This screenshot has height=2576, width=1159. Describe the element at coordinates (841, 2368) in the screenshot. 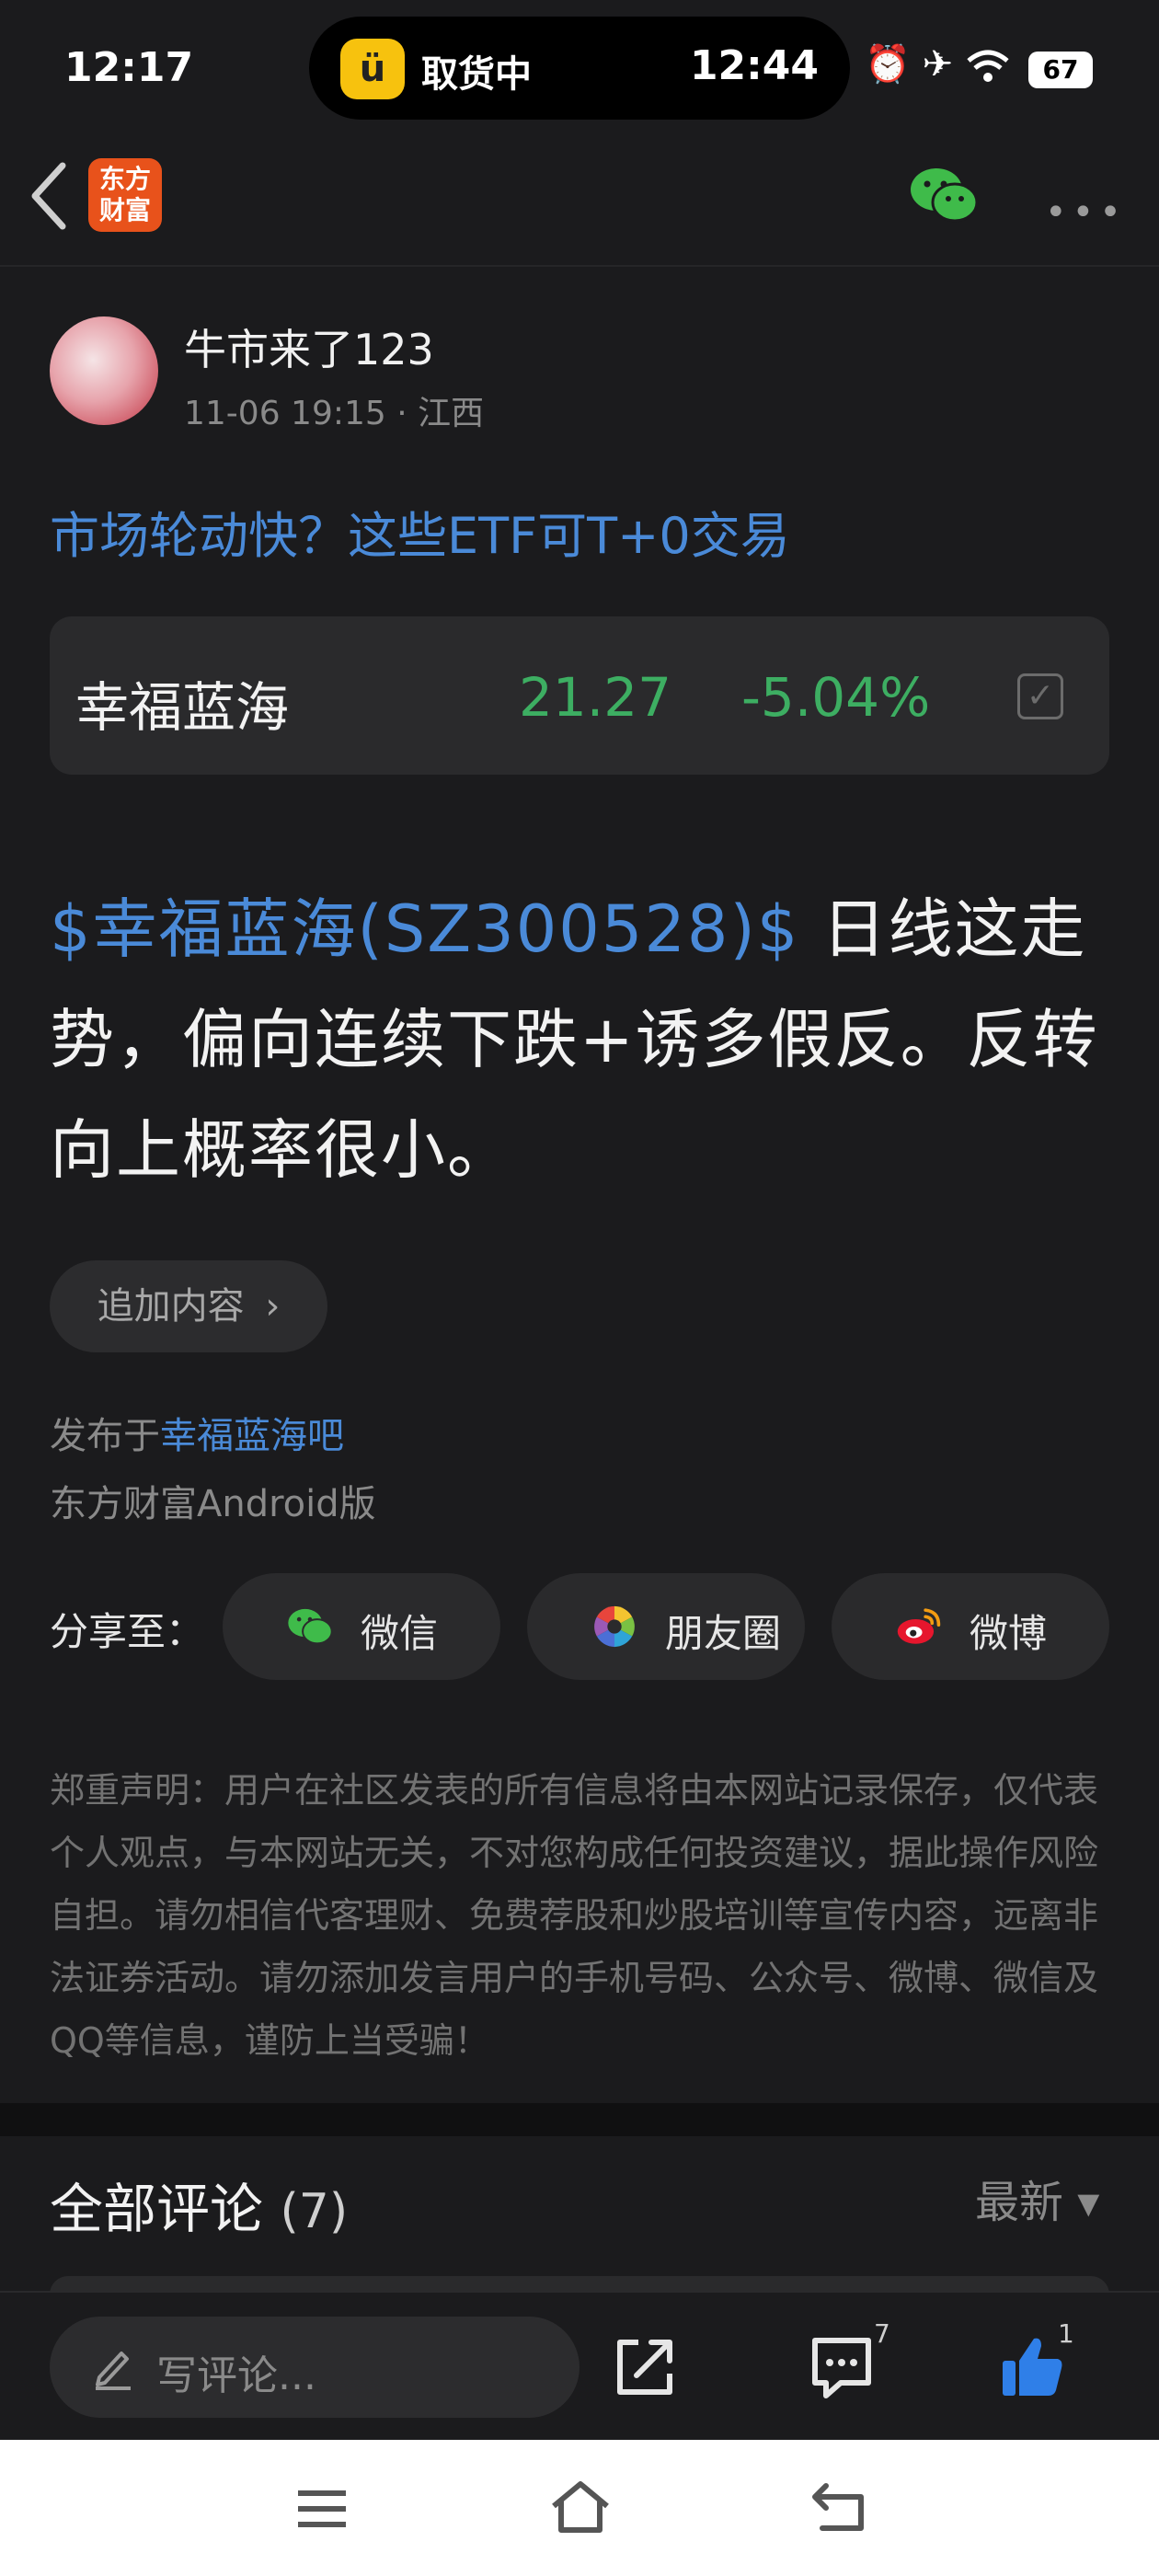

I see `comments-icon` at that location.